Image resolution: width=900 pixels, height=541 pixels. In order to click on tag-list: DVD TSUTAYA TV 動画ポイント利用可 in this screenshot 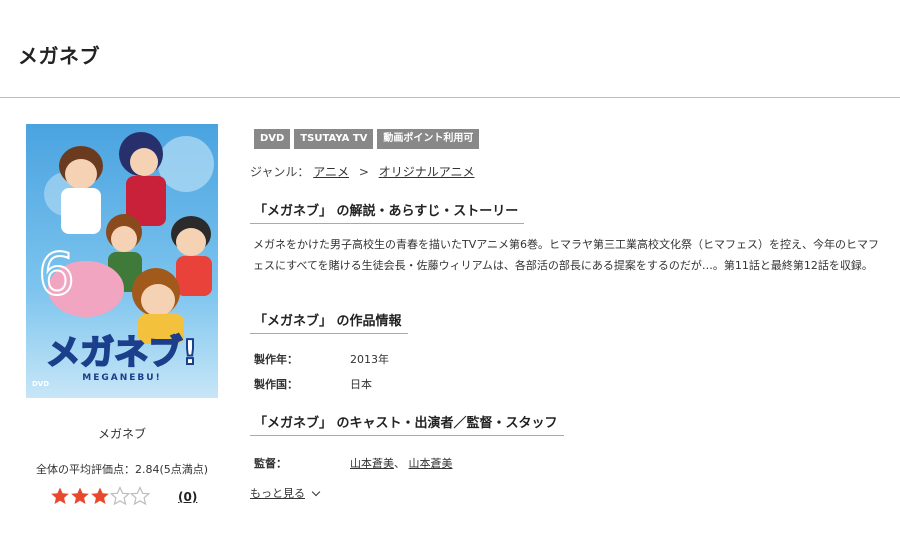, I will do `click(367, 139)`.